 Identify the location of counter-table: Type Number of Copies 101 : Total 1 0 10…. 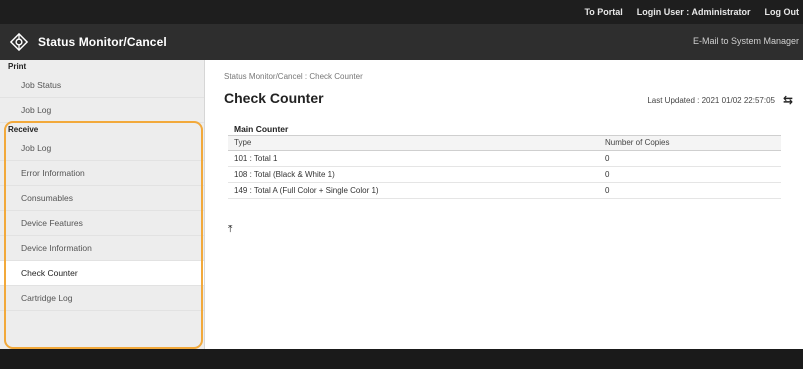
(504, 167).